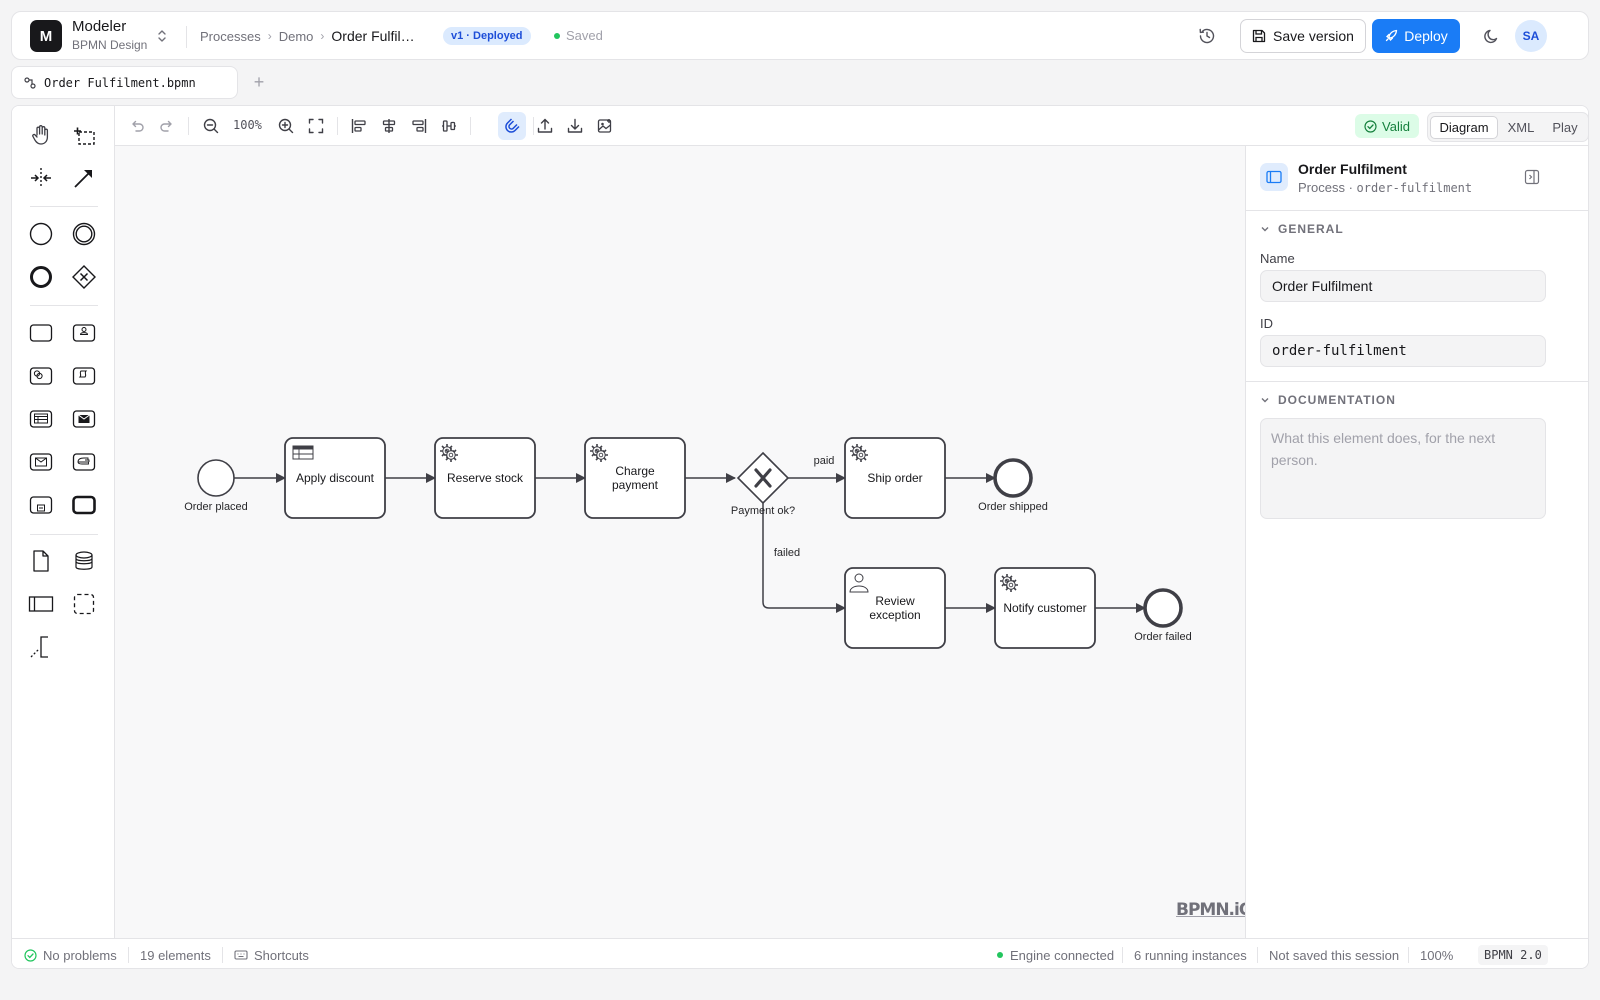 This screenshot has width=1600, height=1000. Describe the element at coordinates (1321, 187) in the screenshot. I see `element-type: Process` at that location.